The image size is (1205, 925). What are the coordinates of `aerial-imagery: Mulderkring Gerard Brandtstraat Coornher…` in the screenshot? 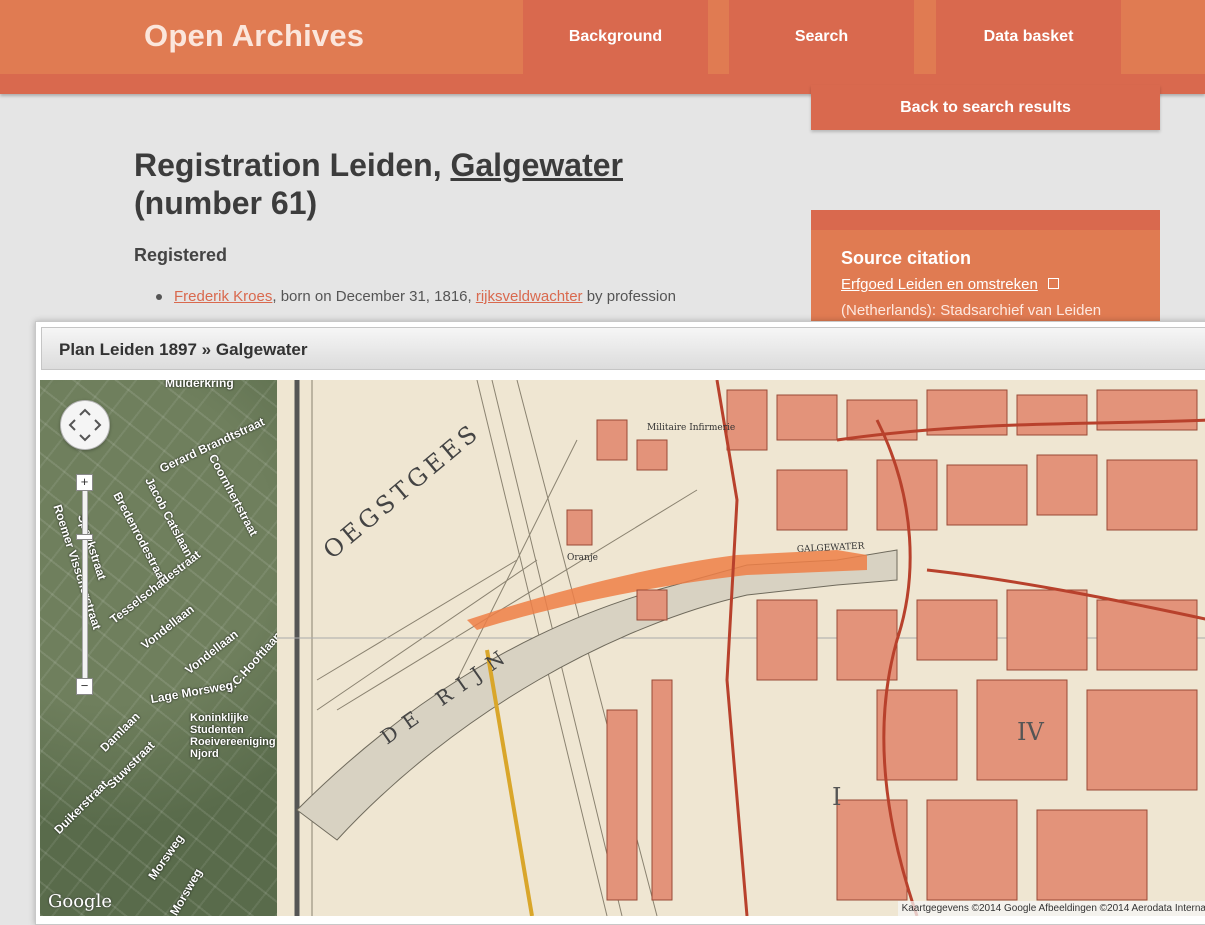 It's located at (162, 648).